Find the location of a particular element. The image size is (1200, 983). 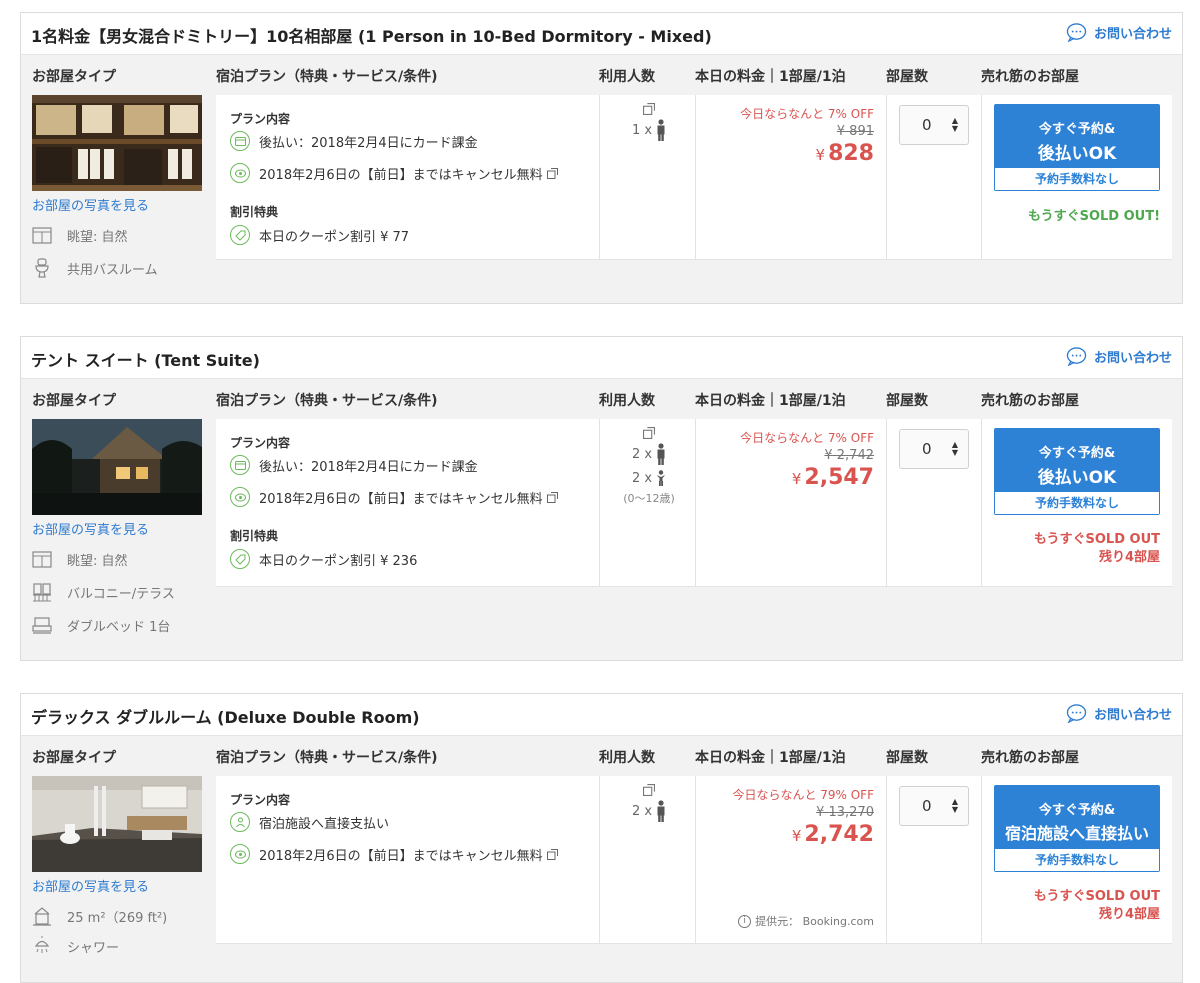

room-title: デラックス ダブルルーム (Deluxe Double Room) is located at coordinates (225, 717).